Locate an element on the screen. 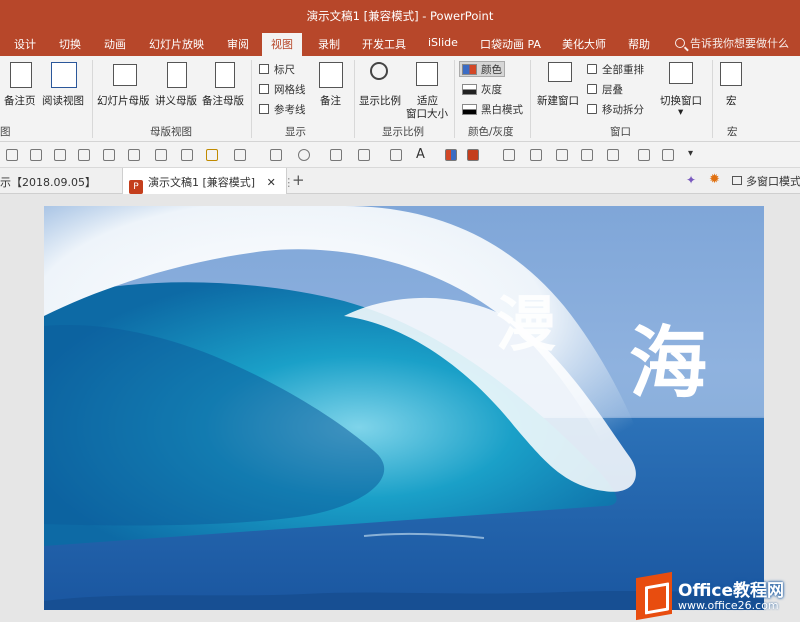  format-painter-icon is located at coordinates (212, 155).